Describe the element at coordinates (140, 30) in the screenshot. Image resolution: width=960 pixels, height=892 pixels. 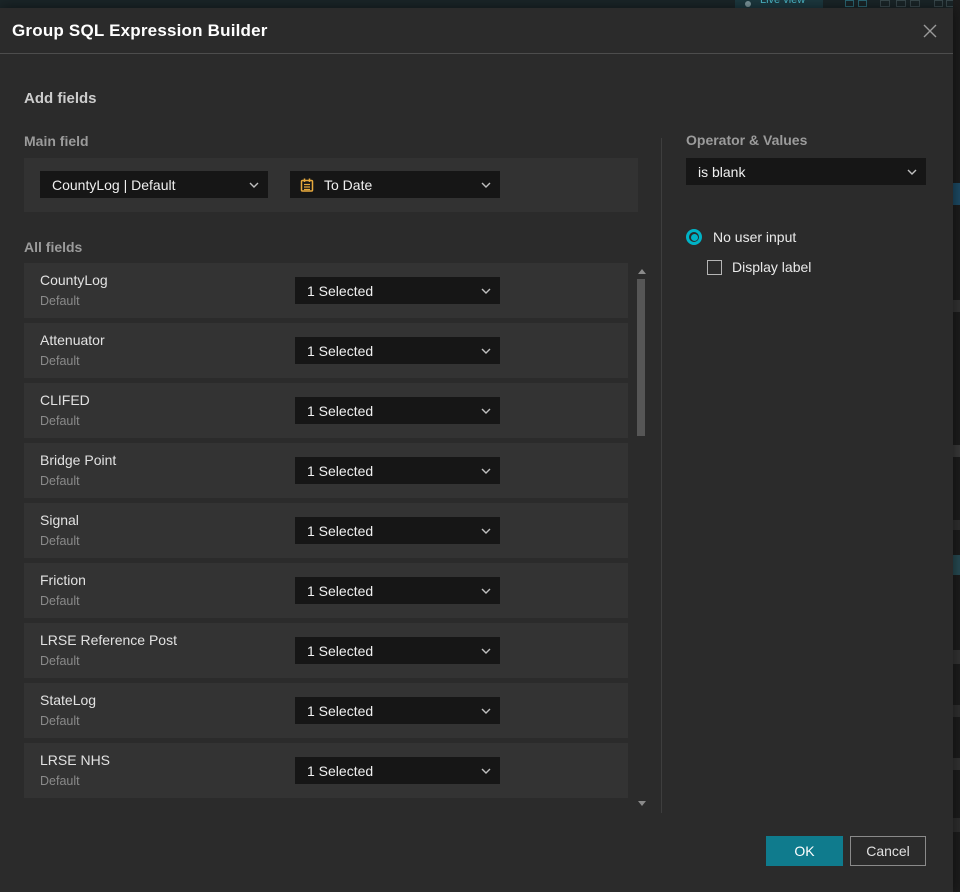
I see `dialog-title: Group SQL Expression Builder` at that location.